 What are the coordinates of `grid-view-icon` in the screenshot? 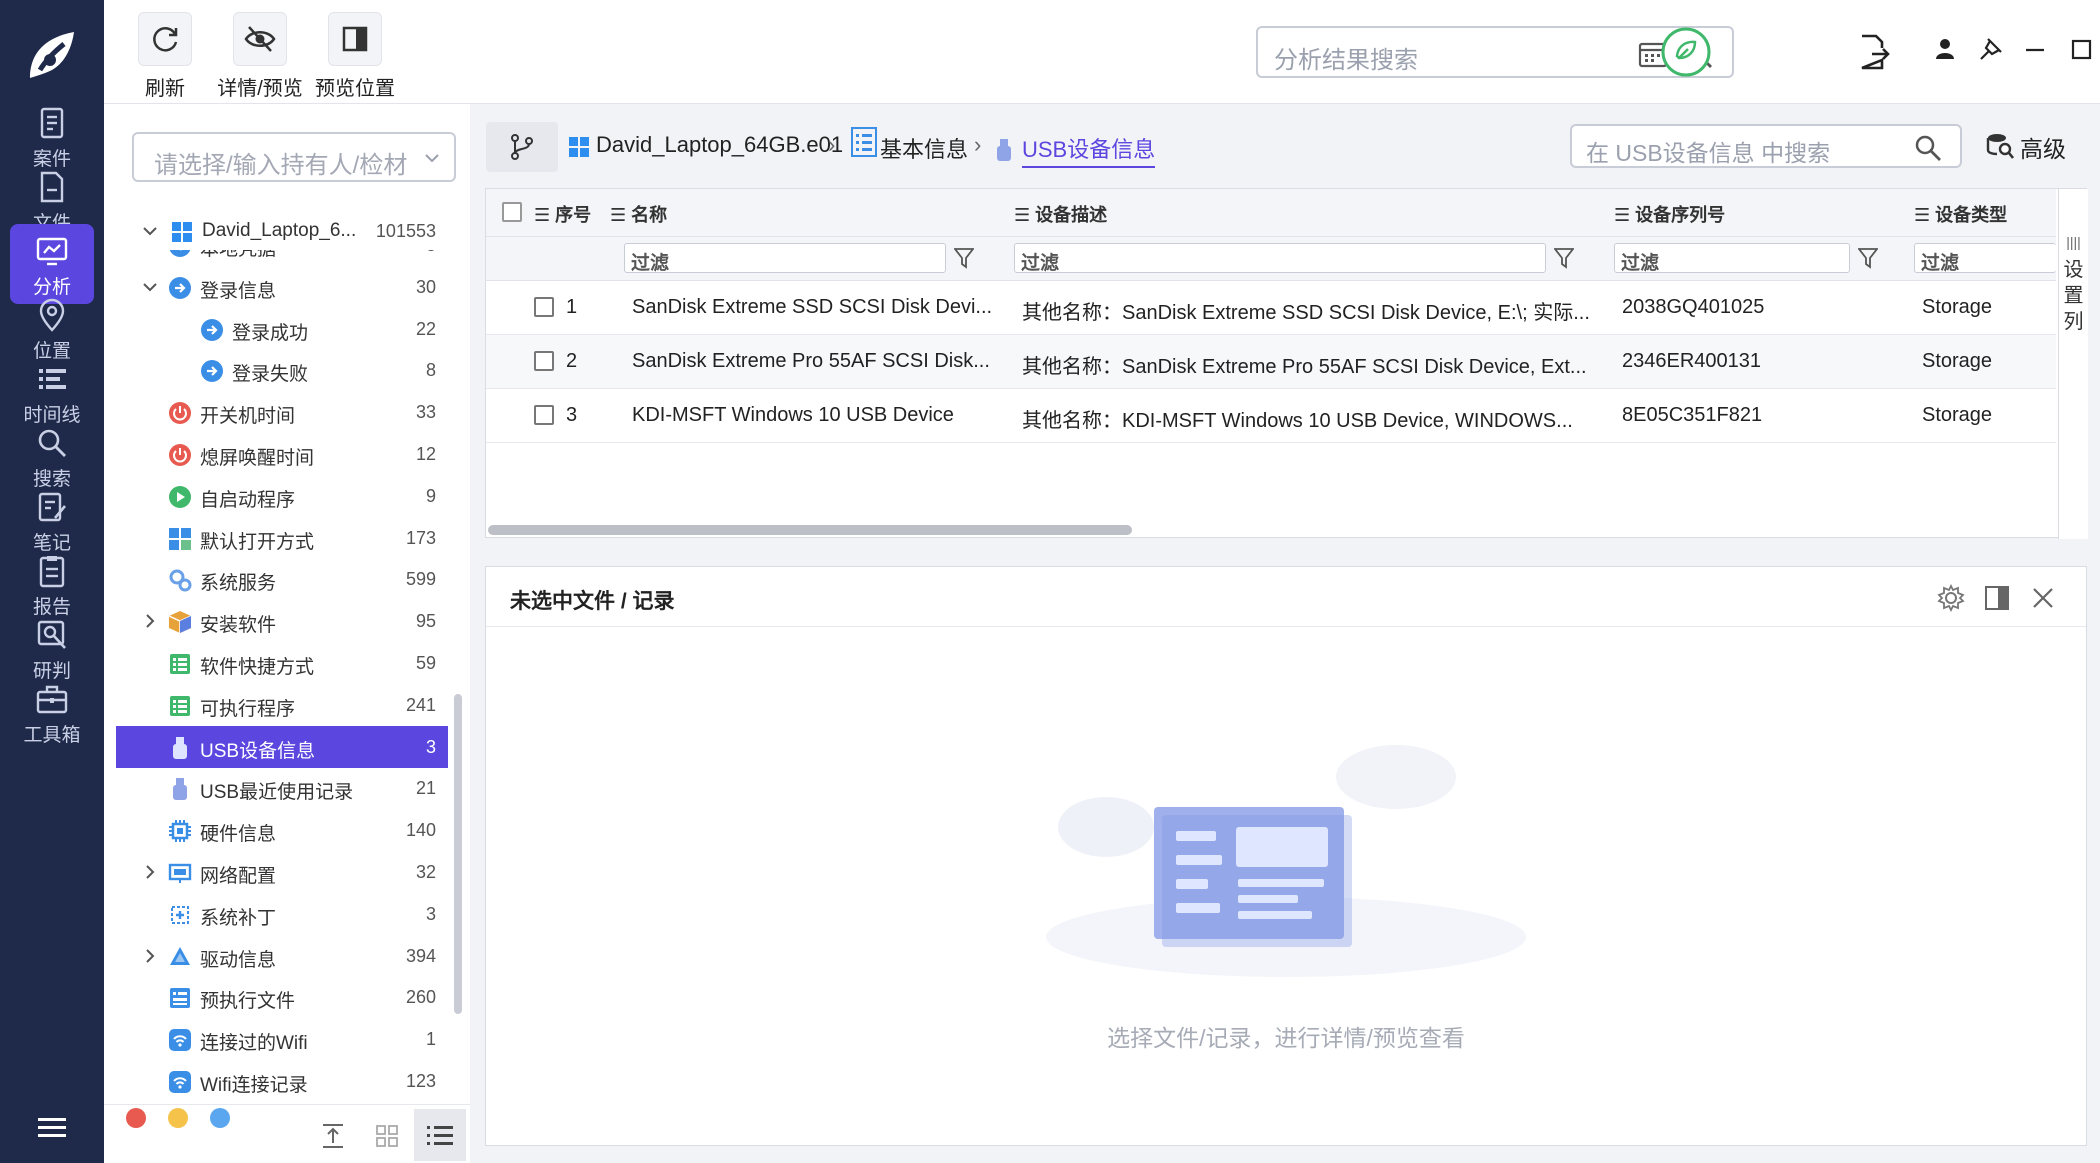 It's located at (387, 1136).